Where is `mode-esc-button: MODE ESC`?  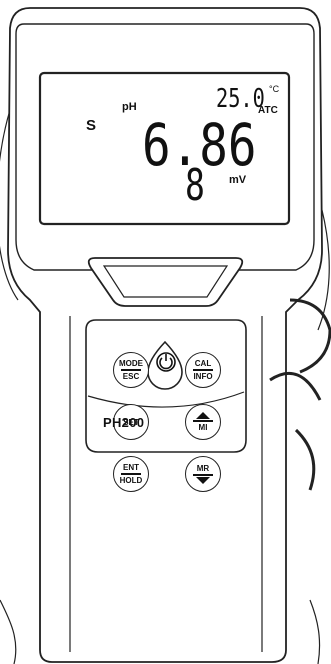
mode-esc-button: MODE ESC is located at coordinates (131, 370).